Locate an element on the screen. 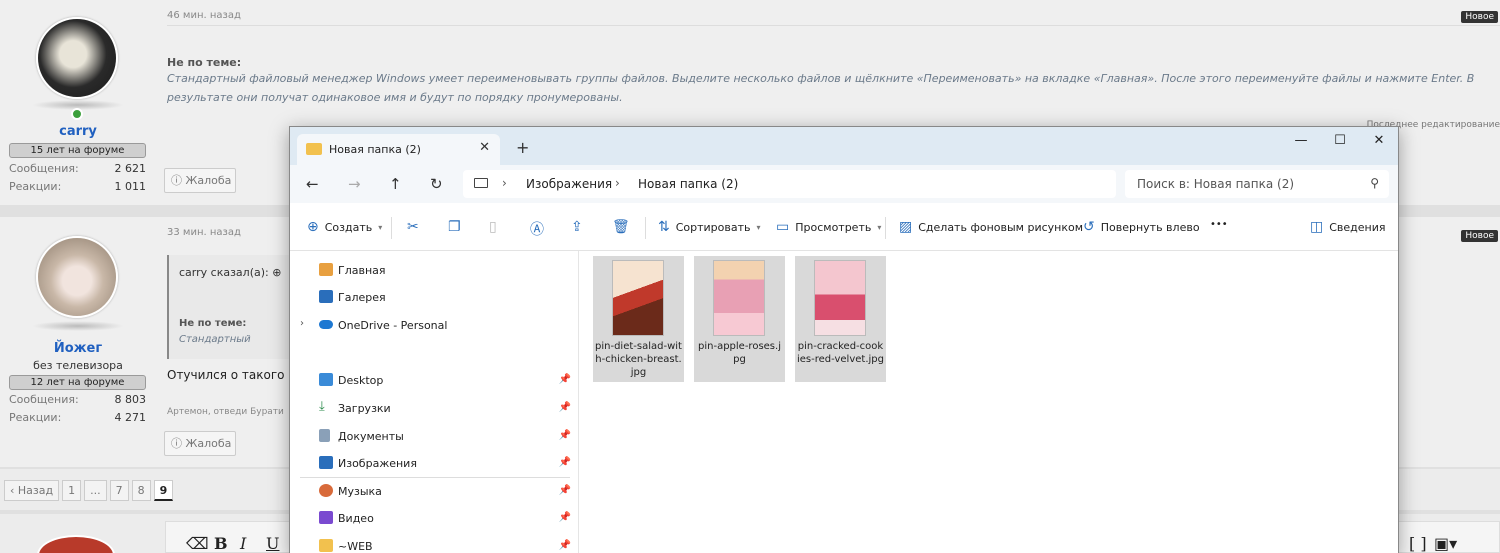  messages-stat: Сообщения: 2 621 is located at coordinates (77, 168).